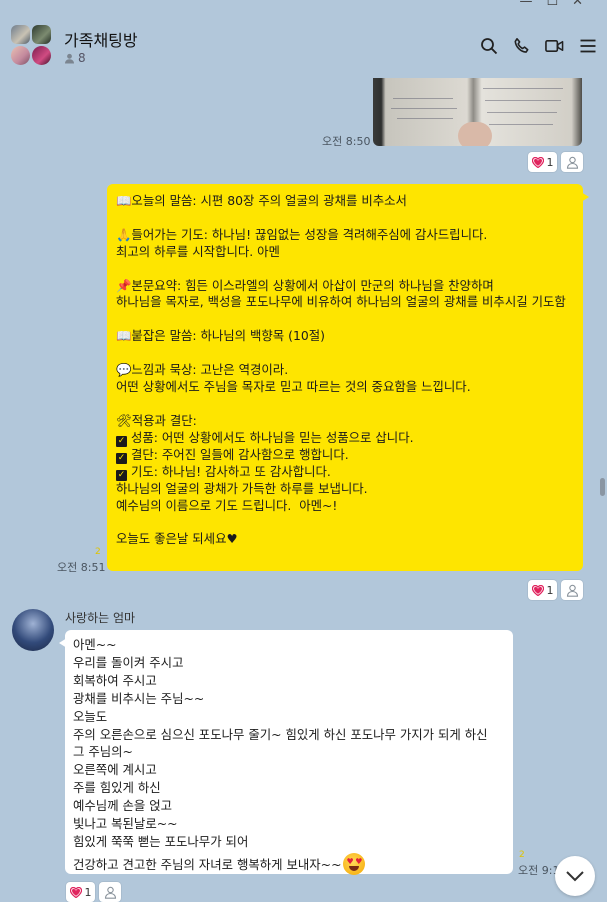 This screenshot has width=607, height=902. I want to click on message-line: 하나님의 얼굴의 광채가 가득한 하루를 보냅니다., so click(242, 488).